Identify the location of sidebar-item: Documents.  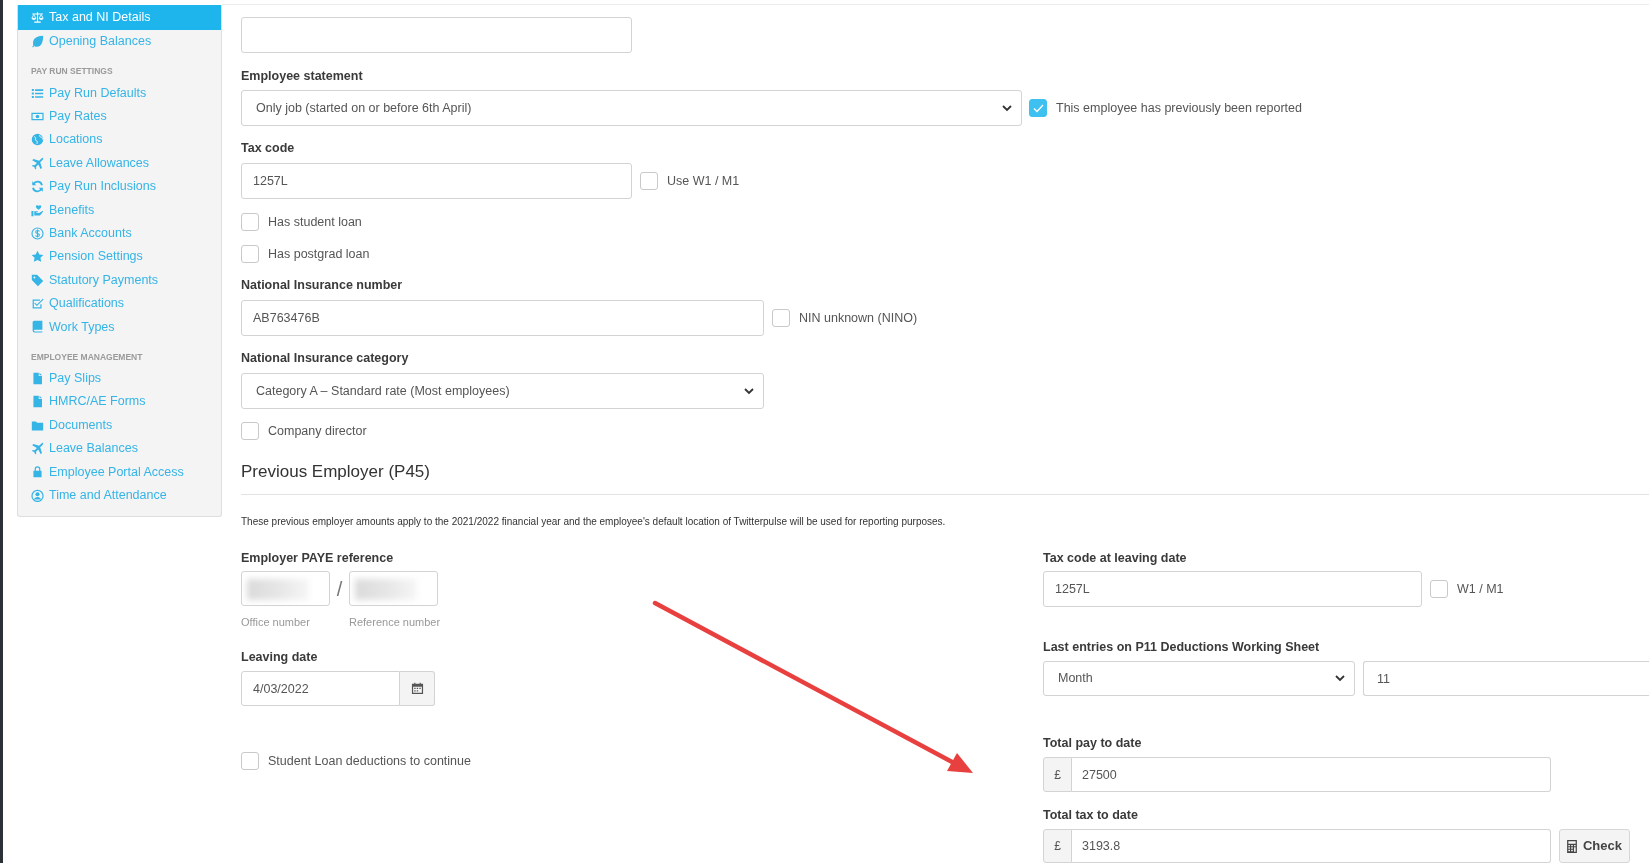
(119, 425).